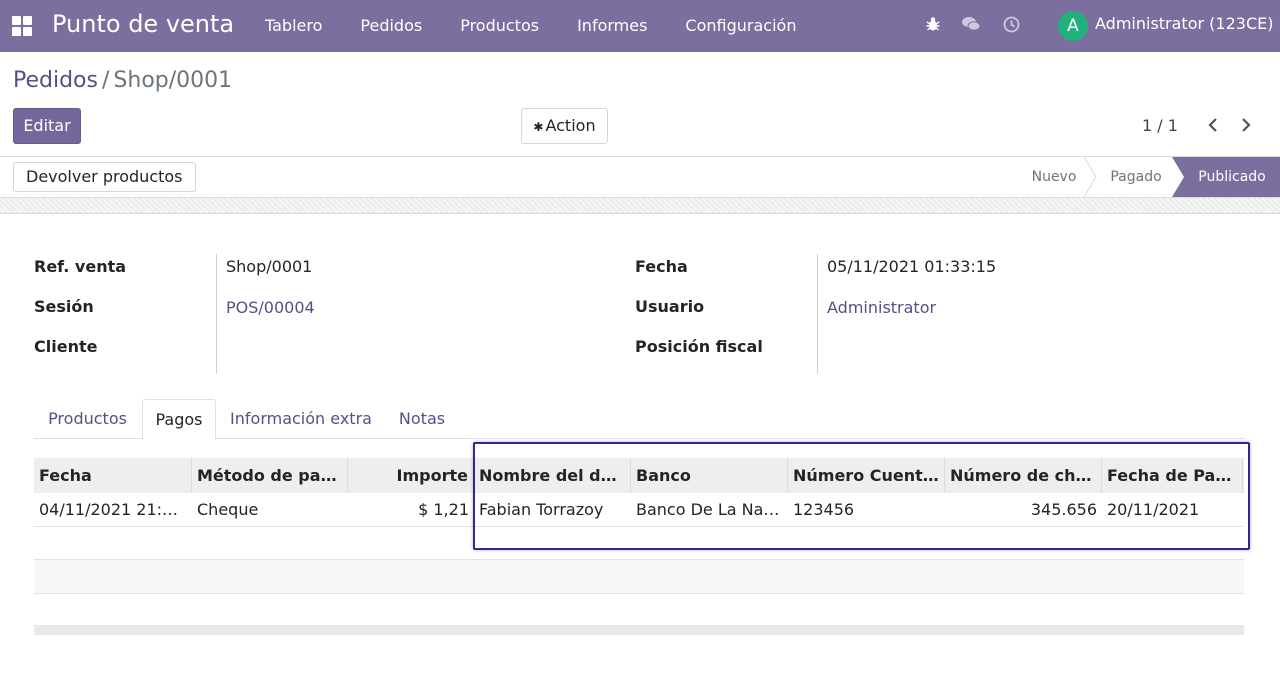 The height and width of the screenshot is (694, 1280). I want to click on field-label-ref-venta: Ref. venta, so click(80, 266).